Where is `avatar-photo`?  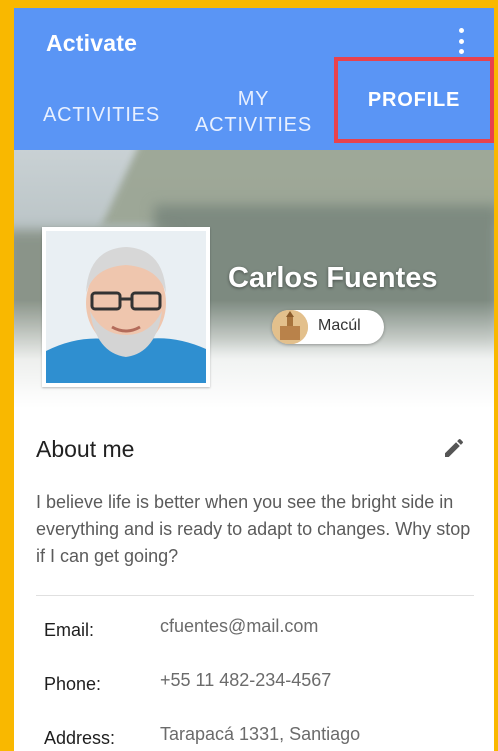 avatar-photo is located at coordinates (126, 307).